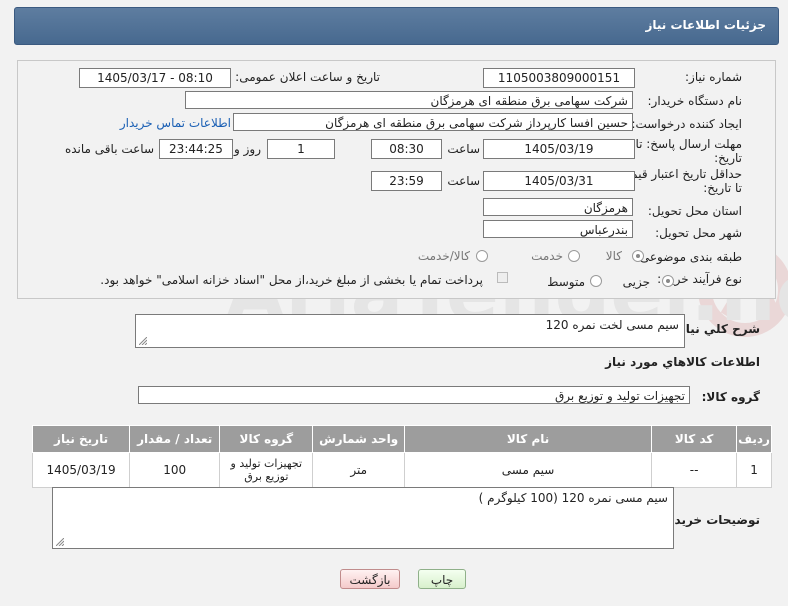  What do you see at coordinates (713, 77) in the screenshot?
I see `need-number-label: شماره نیاز:` at bounding box center [713, 77].